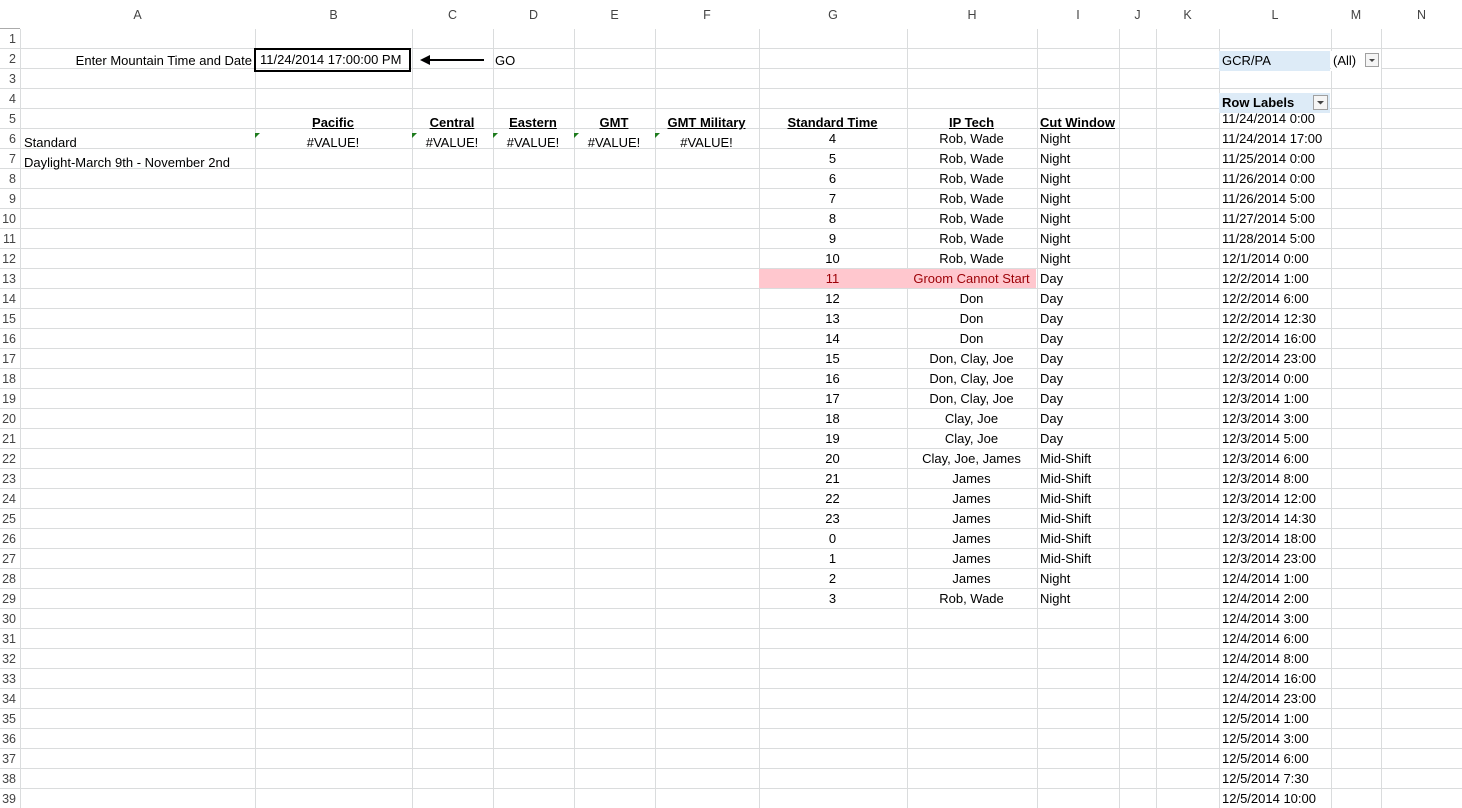  I want to click on pivot-row-item: 12/3/2014 1:00, so click(1274, 399).